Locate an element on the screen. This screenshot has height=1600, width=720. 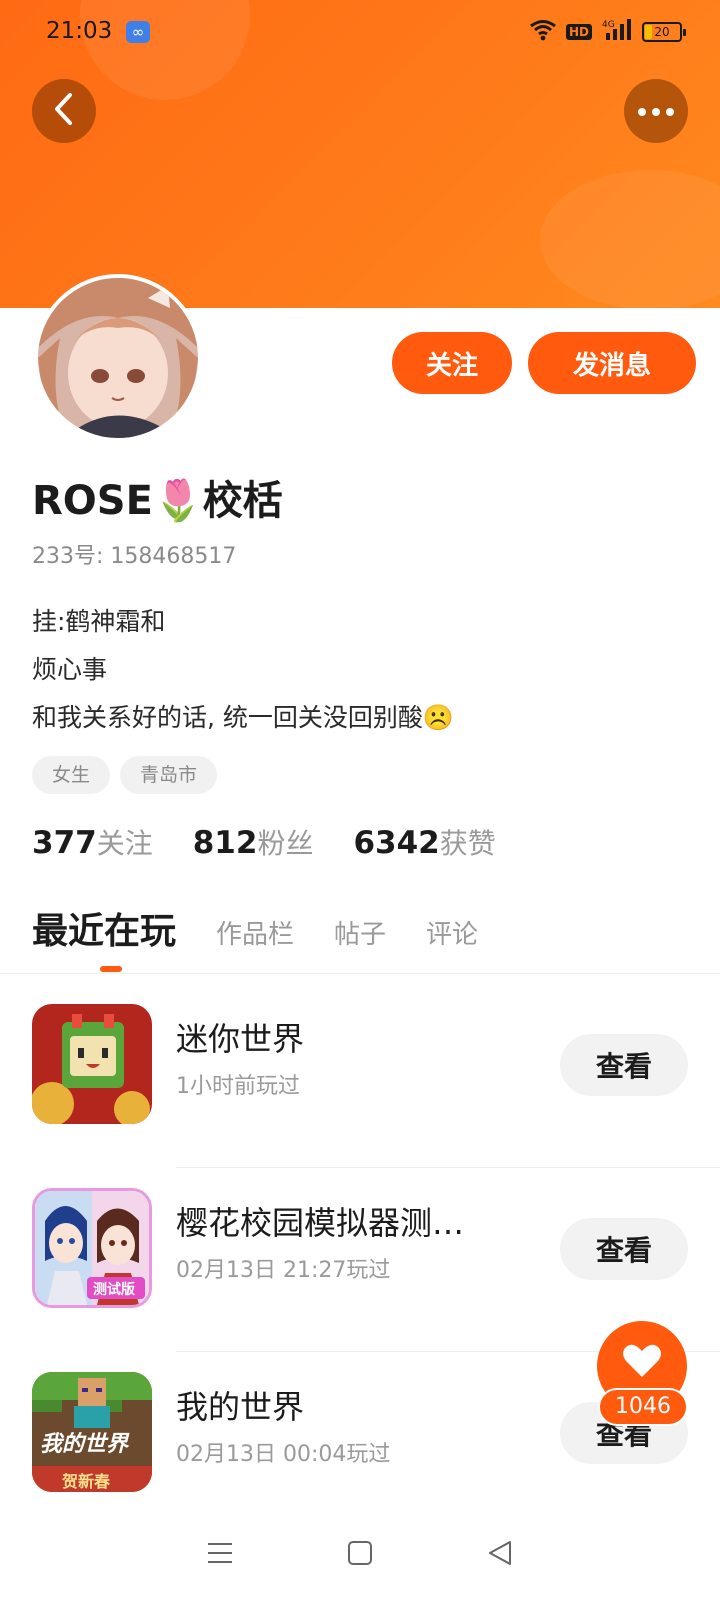
likes-count: 6342 is located at coordinates (396, 843).